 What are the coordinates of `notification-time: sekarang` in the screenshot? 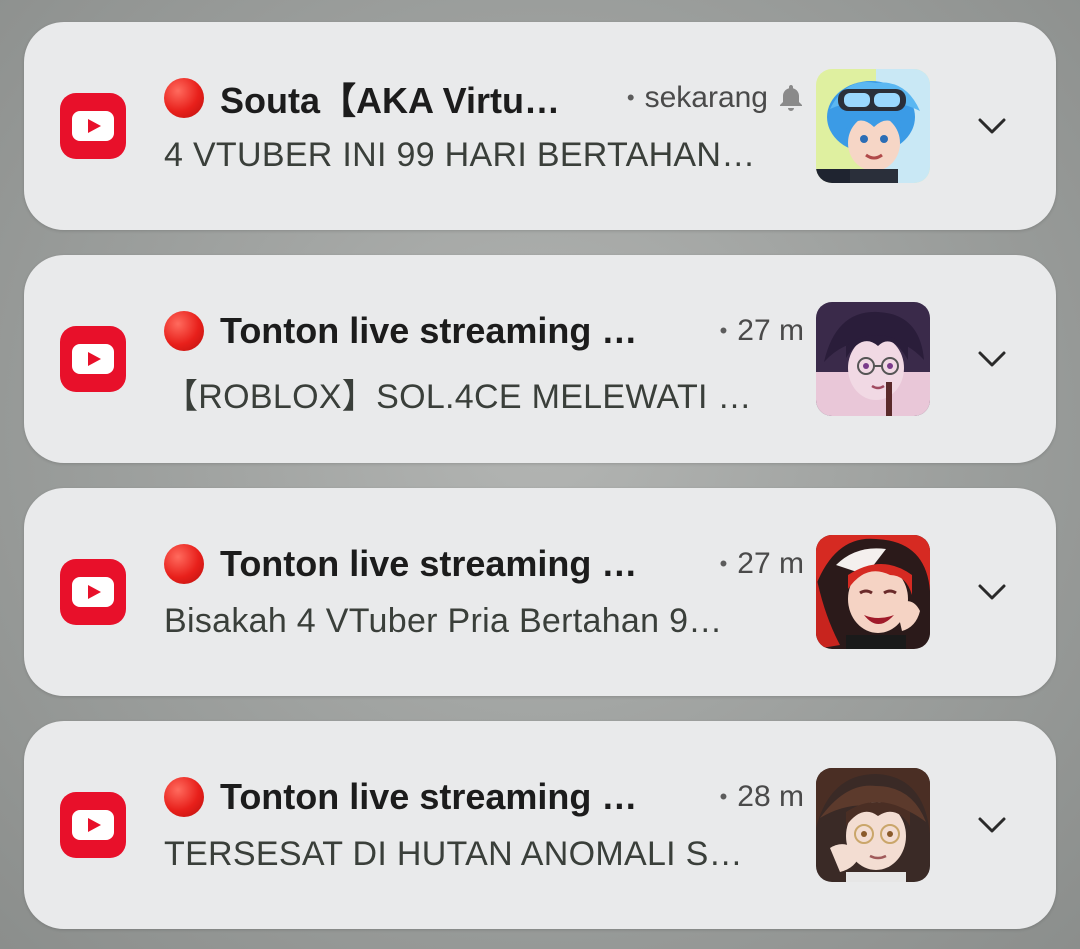 It's located at (706, 97).